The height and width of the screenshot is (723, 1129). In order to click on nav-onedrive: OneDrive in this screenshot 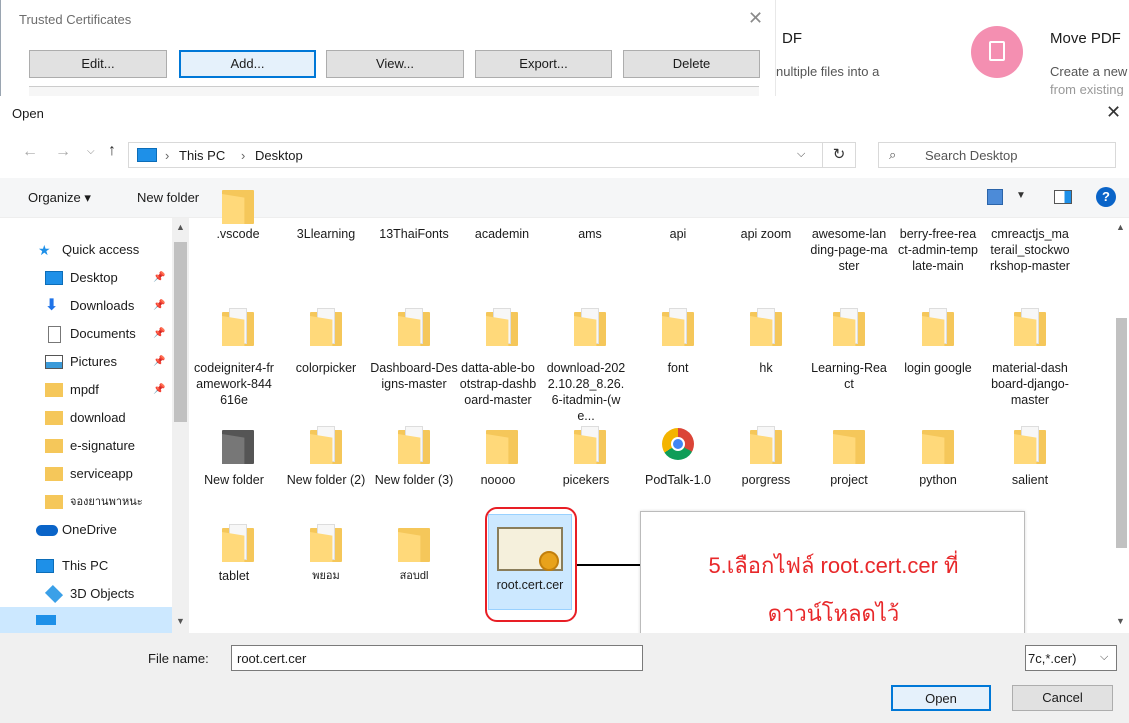, I will do `click(86, 530)`.